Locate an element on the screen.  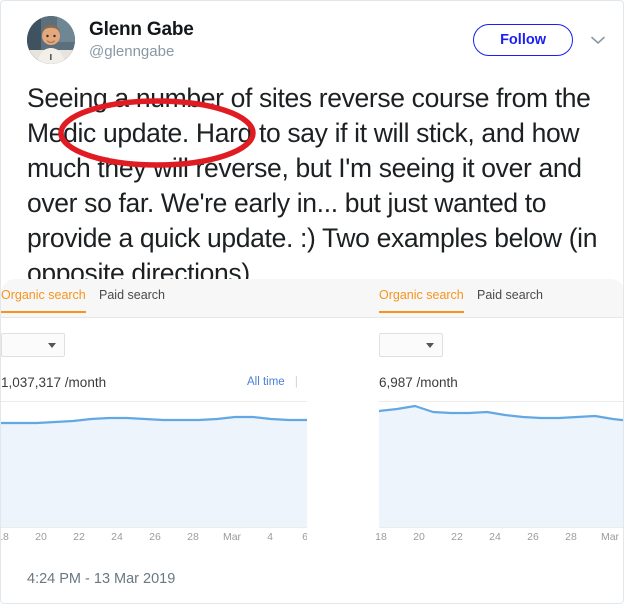
tab-organic-search-right: Organic search is located at coordinates (421, 300).